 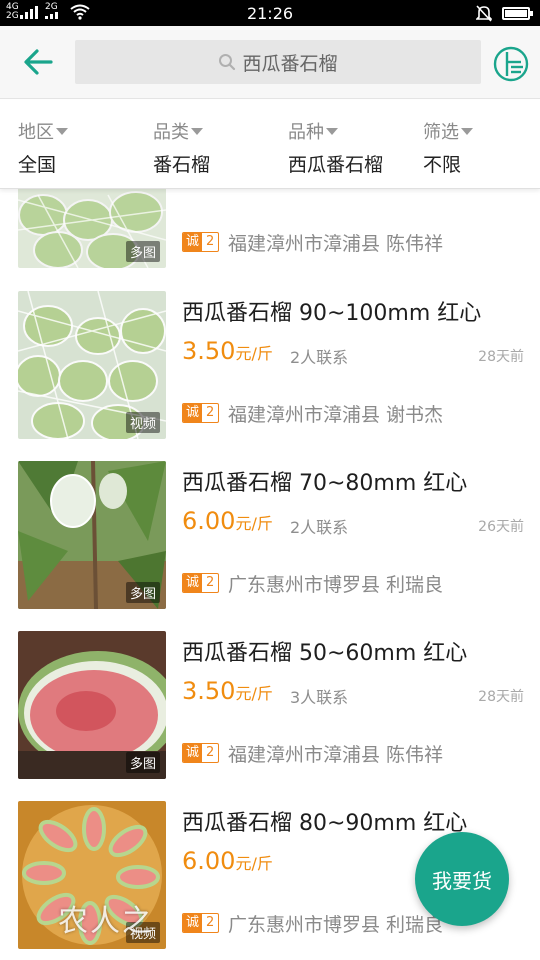 I want to click on posted-time: 26天前, so click(x=501, y=527).